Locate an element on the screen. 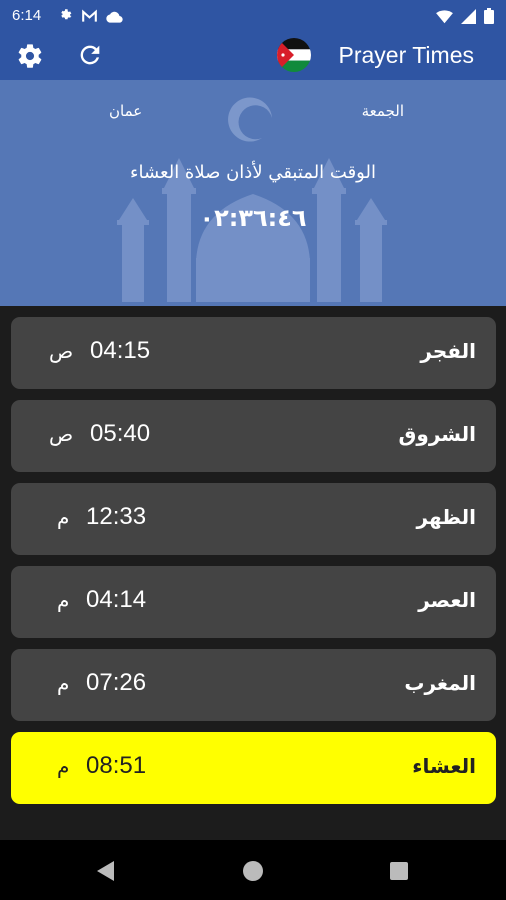 The image size is (506, 900). prayer-name: الظهر is located at coordinates (446, 517).